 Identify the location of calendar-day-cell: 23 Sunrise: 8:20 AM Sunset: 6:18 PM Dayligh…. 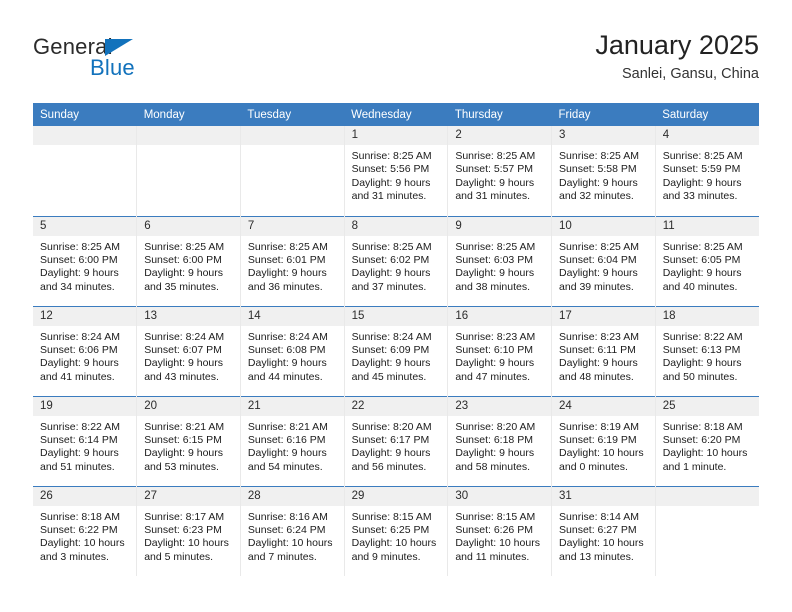
(500, 440).